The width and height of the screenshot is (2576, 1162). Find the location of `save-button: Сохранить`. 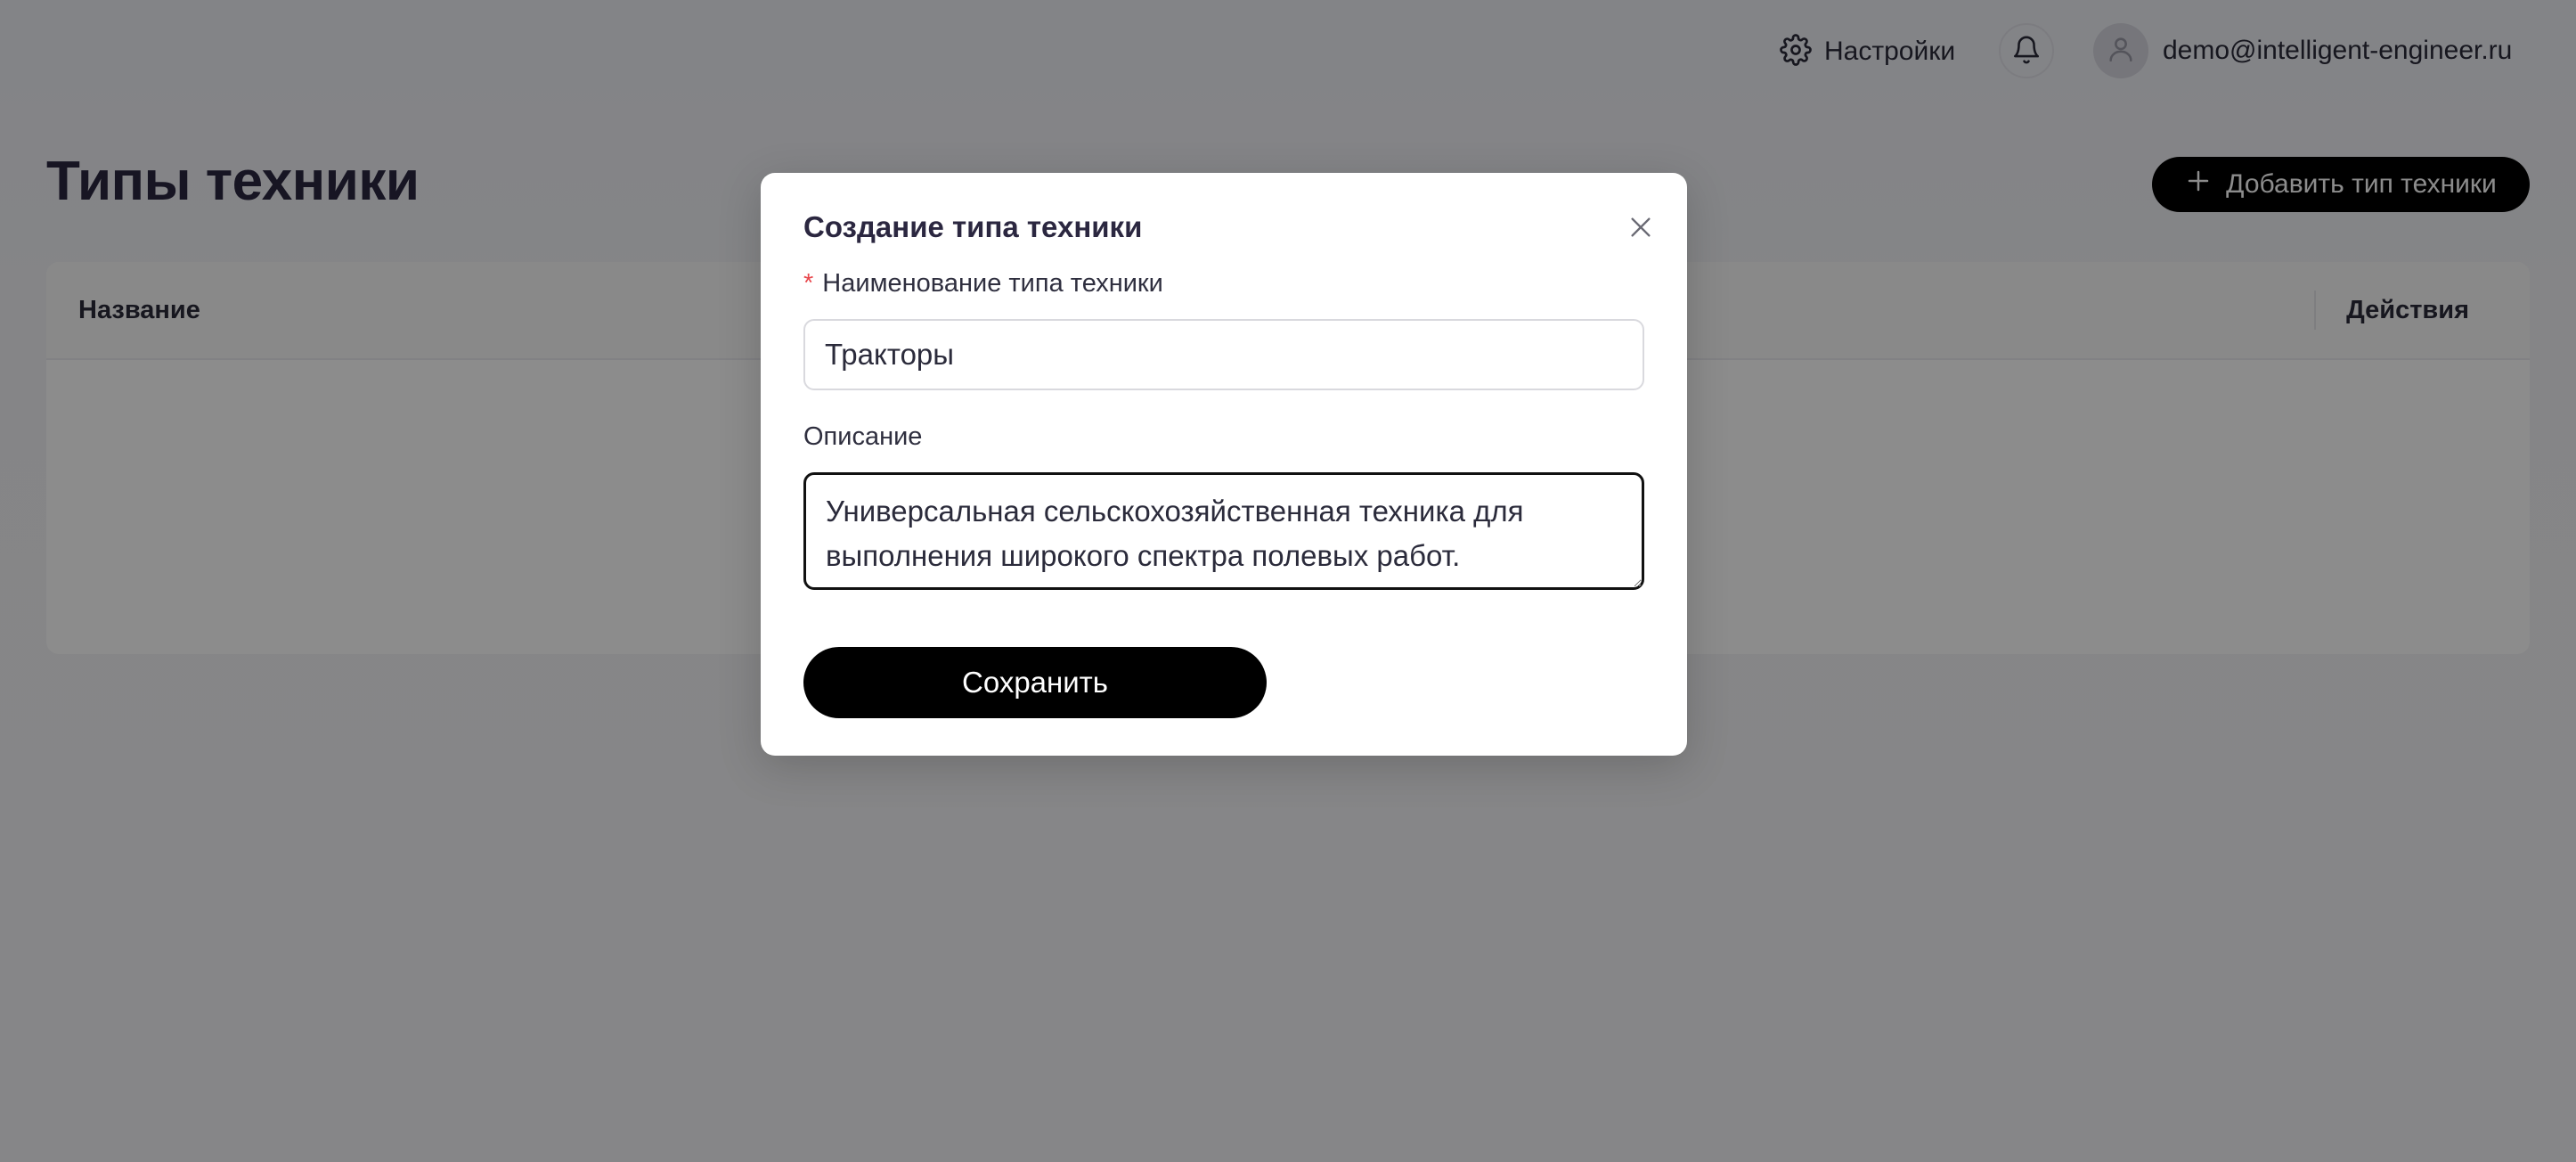

save-button: Сохранить is located at coordinates (1035, 682).